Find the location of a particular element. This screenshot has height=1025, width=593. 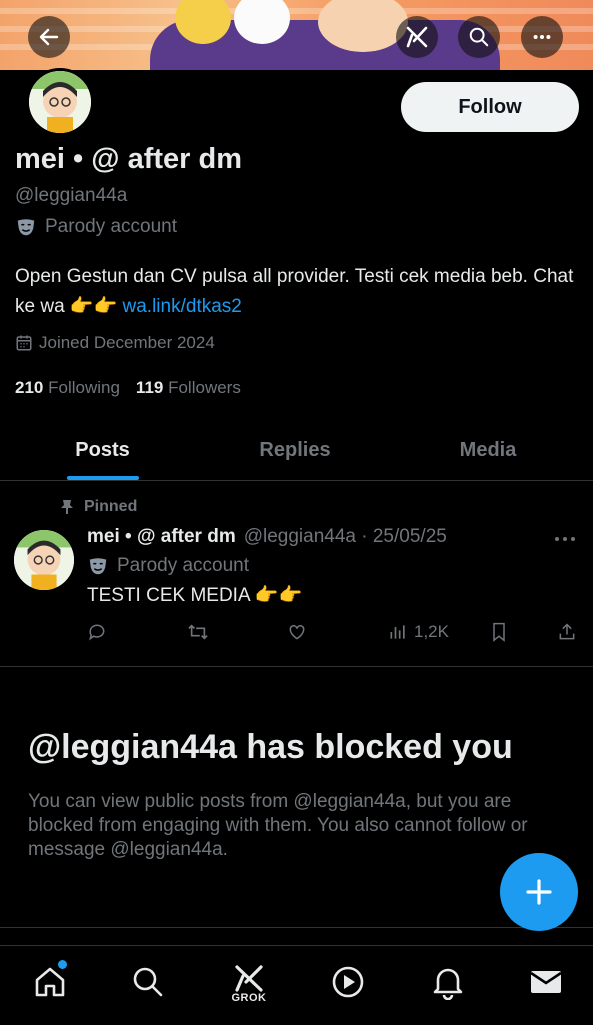

plus-icon is located at coordinates (539, 892).